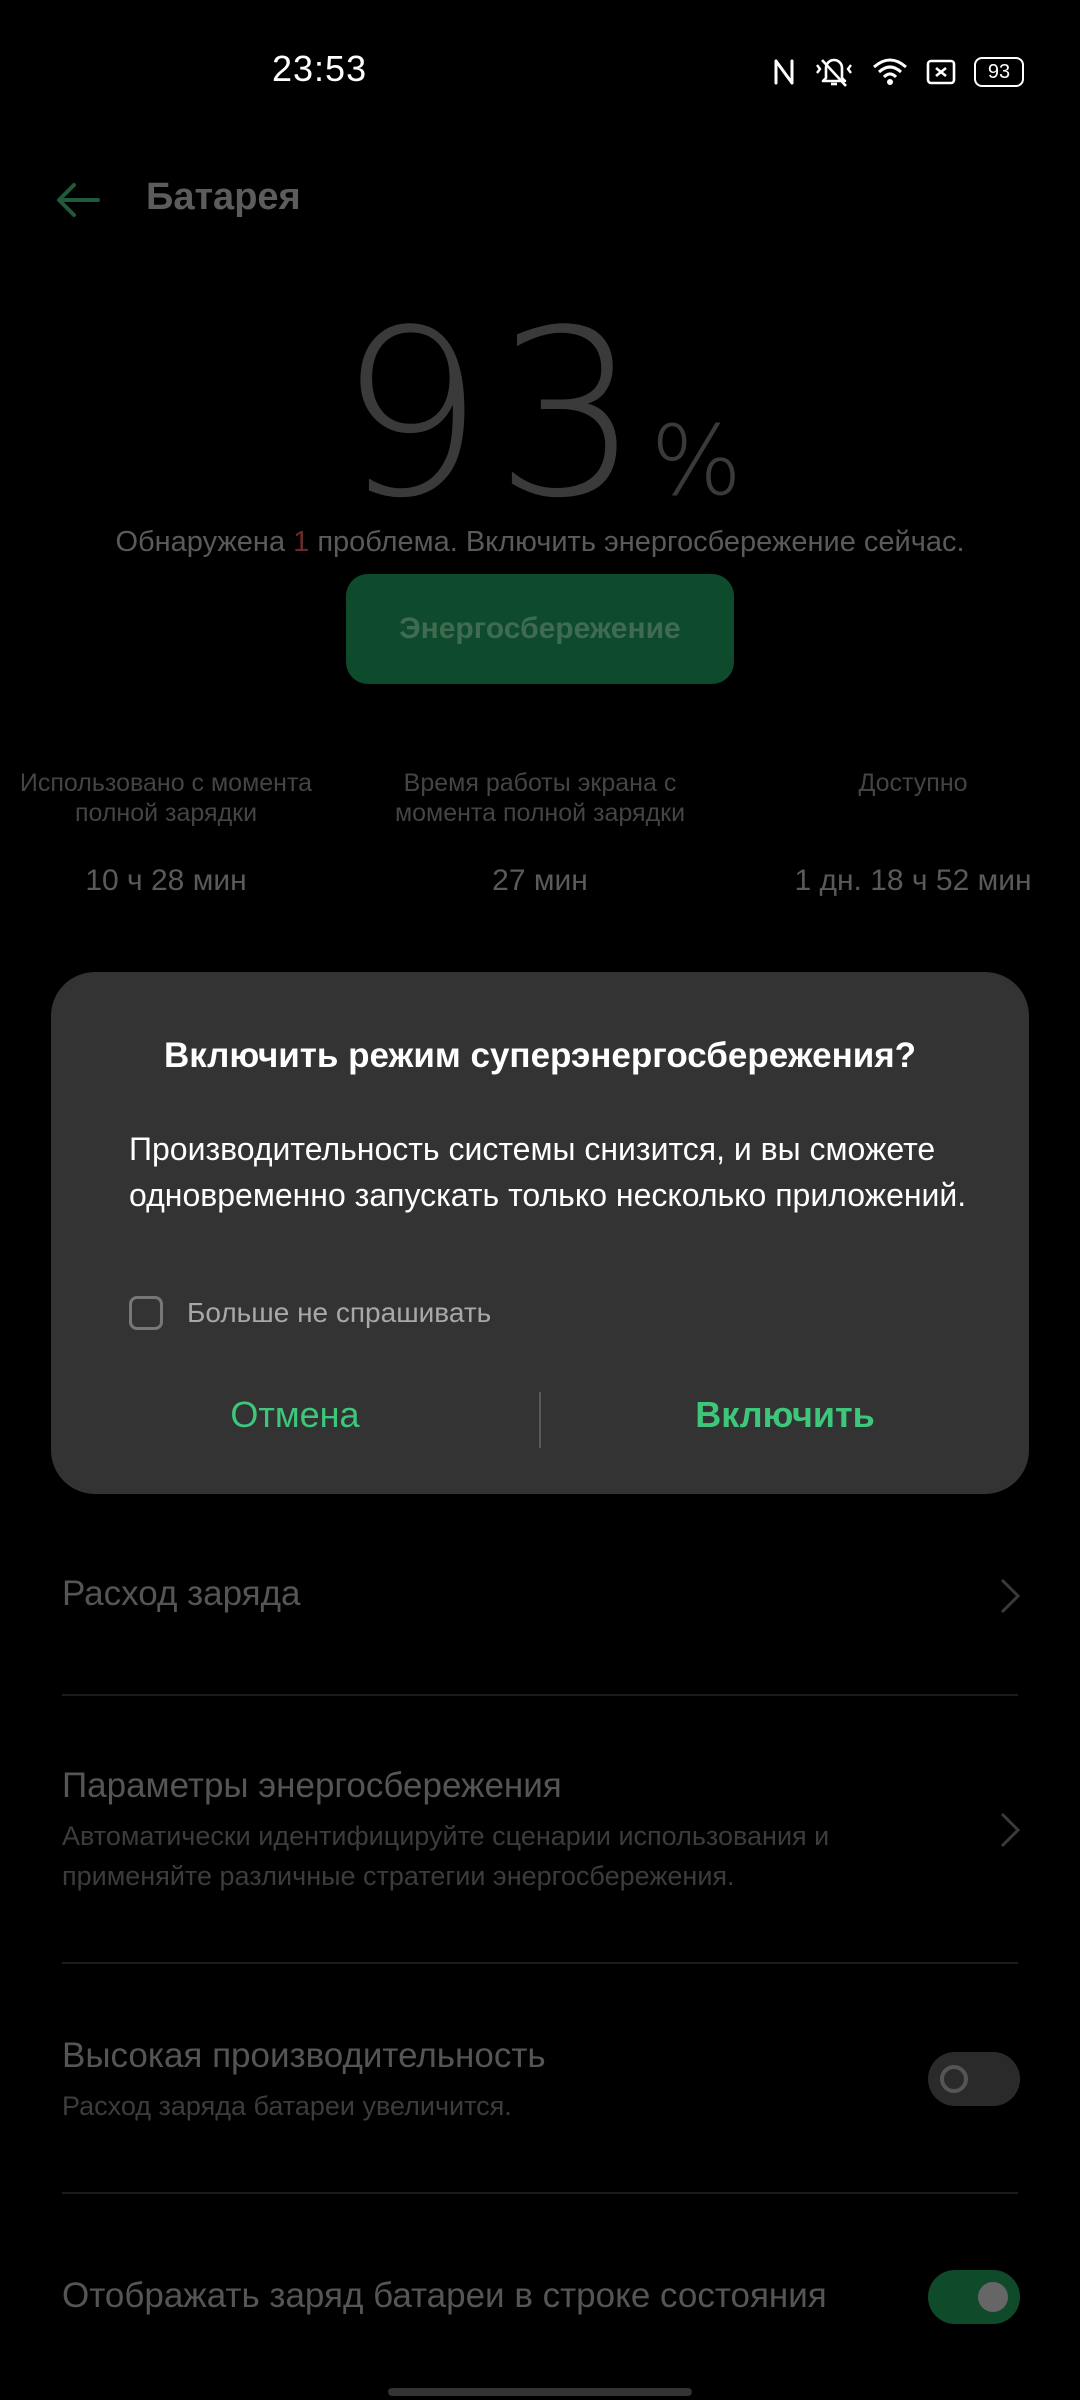 The width and height of the screenshot is (1080, 2400). What do you see at coordinates (540, 1055) in the screenshot?
I see `dialog-title: Включить режим суперэнергосбережения?` at bounding box center [540, 1055].